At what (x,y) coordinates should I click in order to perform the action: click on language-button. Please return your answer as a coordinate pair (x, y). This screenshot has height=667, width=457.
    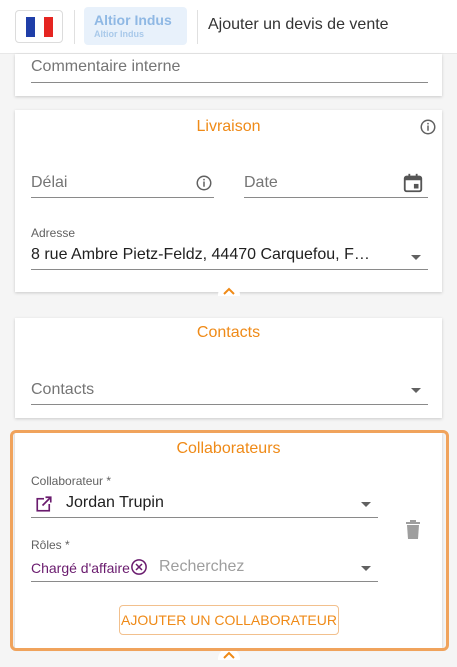
    Looking at the image, I should click on (39, 26).